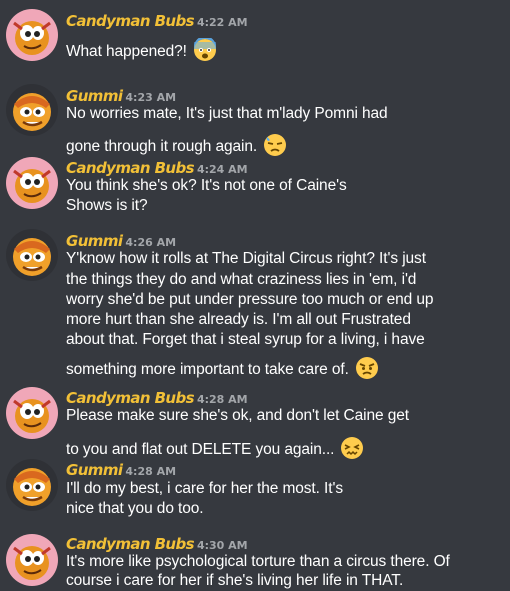 This screenshot has height=591, width=510. What do you see at coordinates (141, 51) in the screenshot?
I see `message-text: What happened?!` at bounding box center [141, 51].